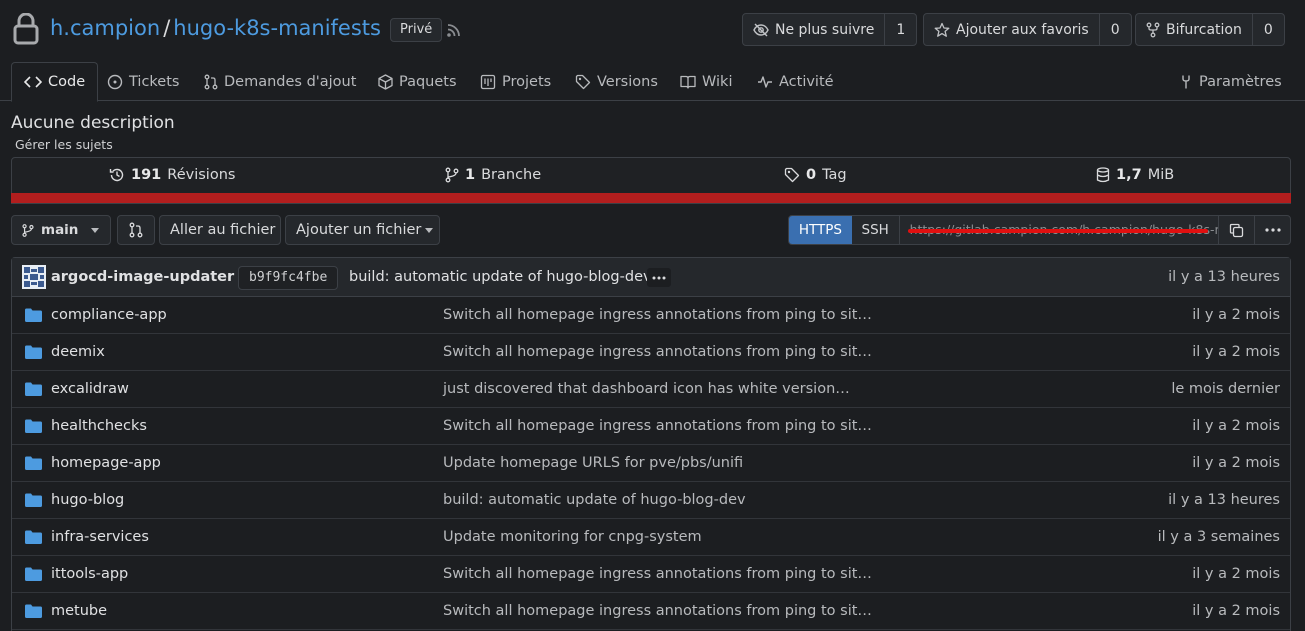  Describe the element at coordinates (659, 277) in the screenshot. I see `commit-expand-button` at that location.